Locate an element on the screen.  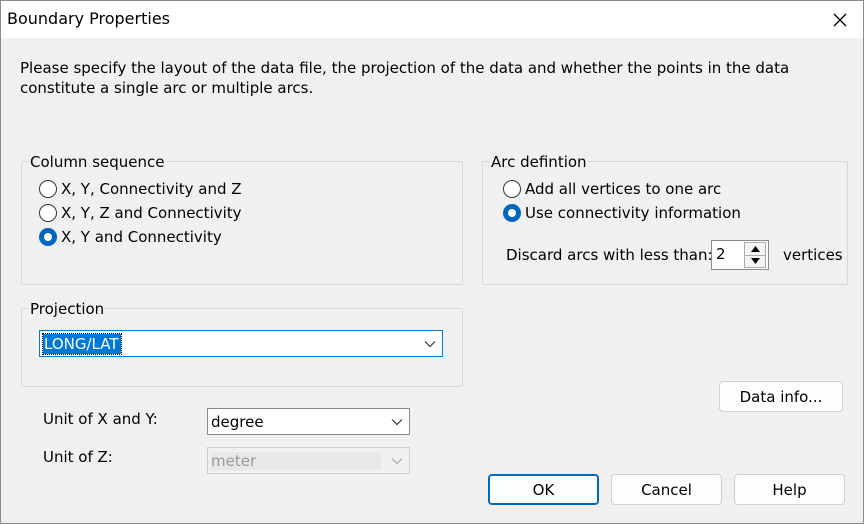
unit-xy-select: degree is located at coordinates (308, 421).